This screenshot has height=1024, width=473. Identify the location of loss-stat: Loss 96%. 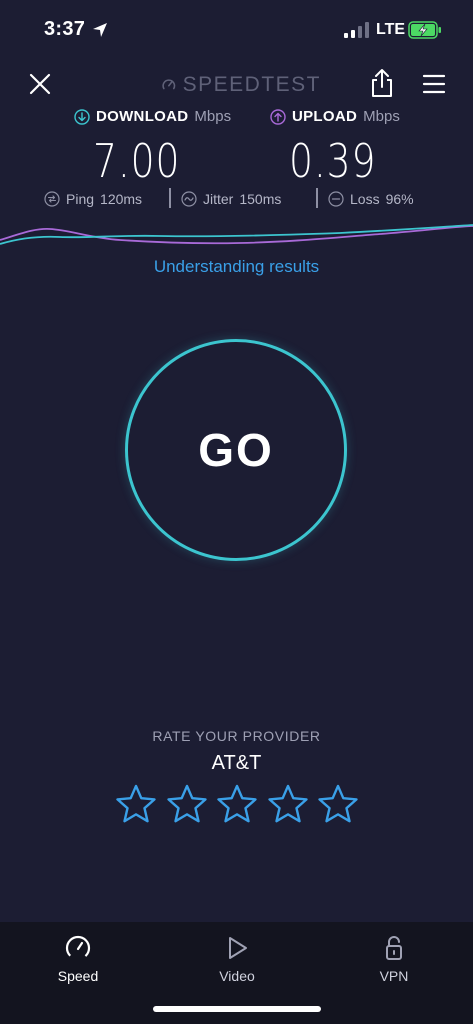
(371, 199).